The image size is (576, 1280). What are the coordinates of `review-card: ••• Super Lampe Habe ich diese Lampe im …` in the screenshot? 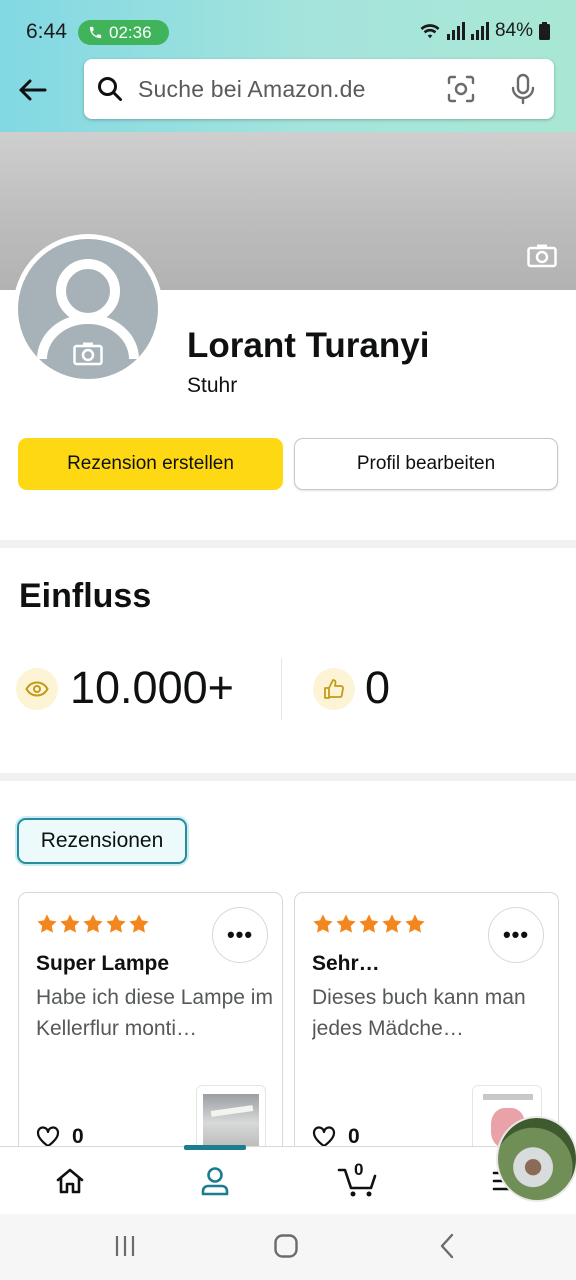 It's located at (150, 1032).